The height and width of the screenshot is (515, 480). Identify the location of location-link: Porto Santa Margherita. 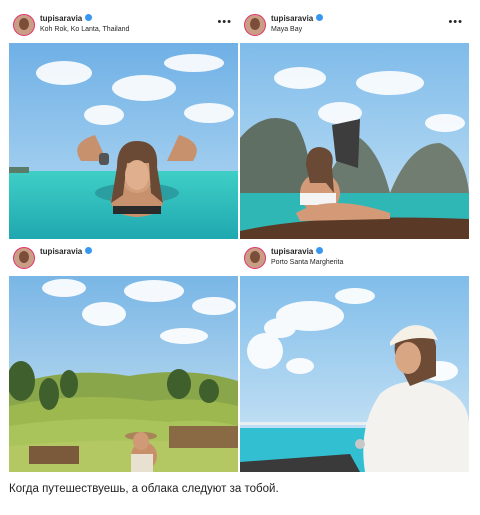
(307, 262).